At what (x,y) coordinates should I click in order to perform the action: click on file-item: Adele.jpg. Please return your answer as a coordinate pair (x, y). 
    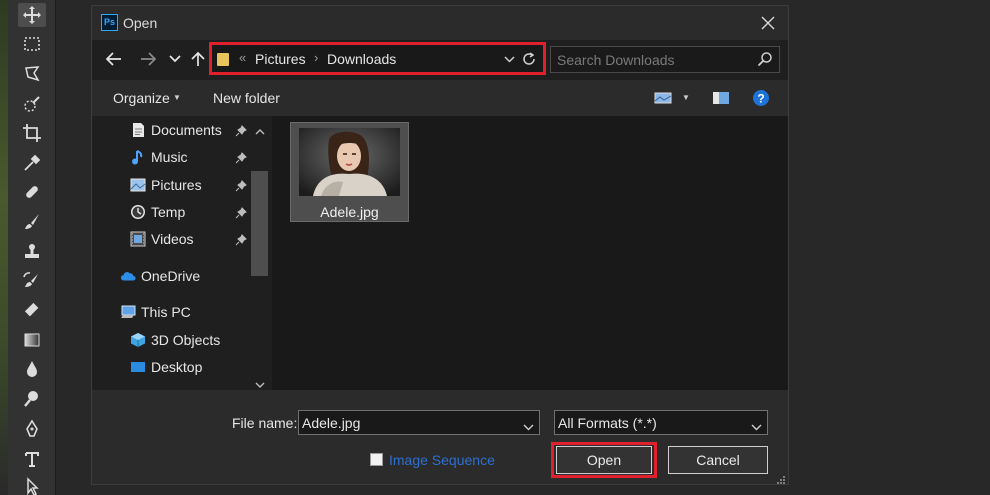
    Looking at the image, I should click on (349, 172).